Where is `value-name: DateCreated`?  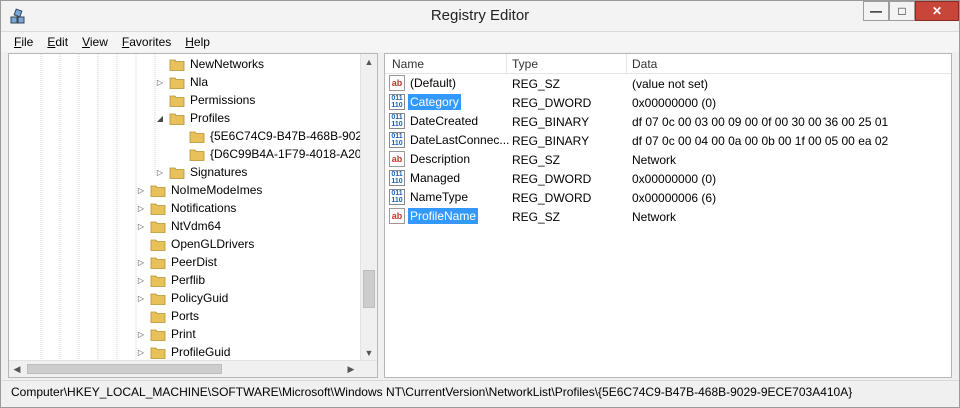
value-name: DateCreated is located at coordinates (444, 121).